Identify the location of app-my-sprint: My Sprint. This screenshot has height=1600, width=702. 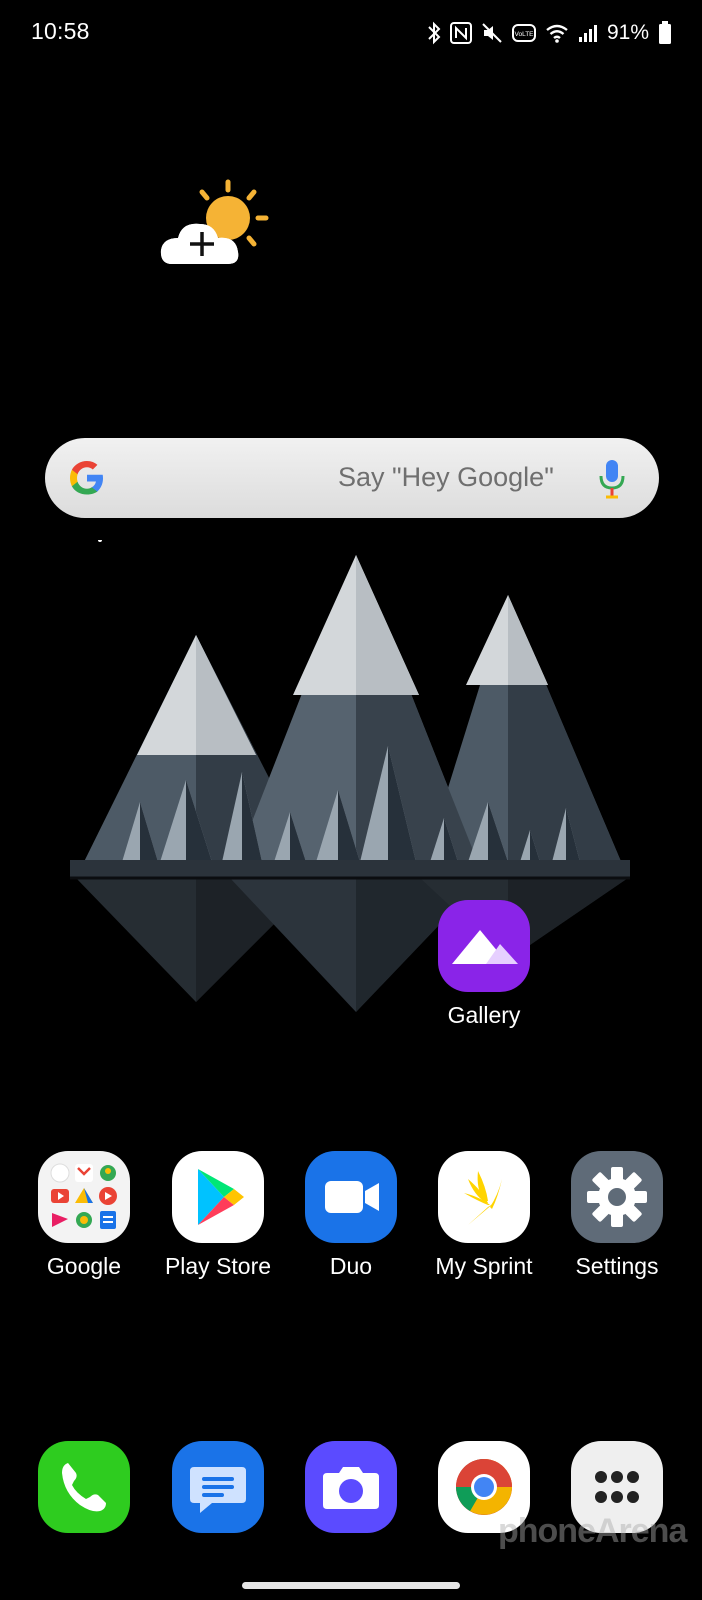
(484, 1215).